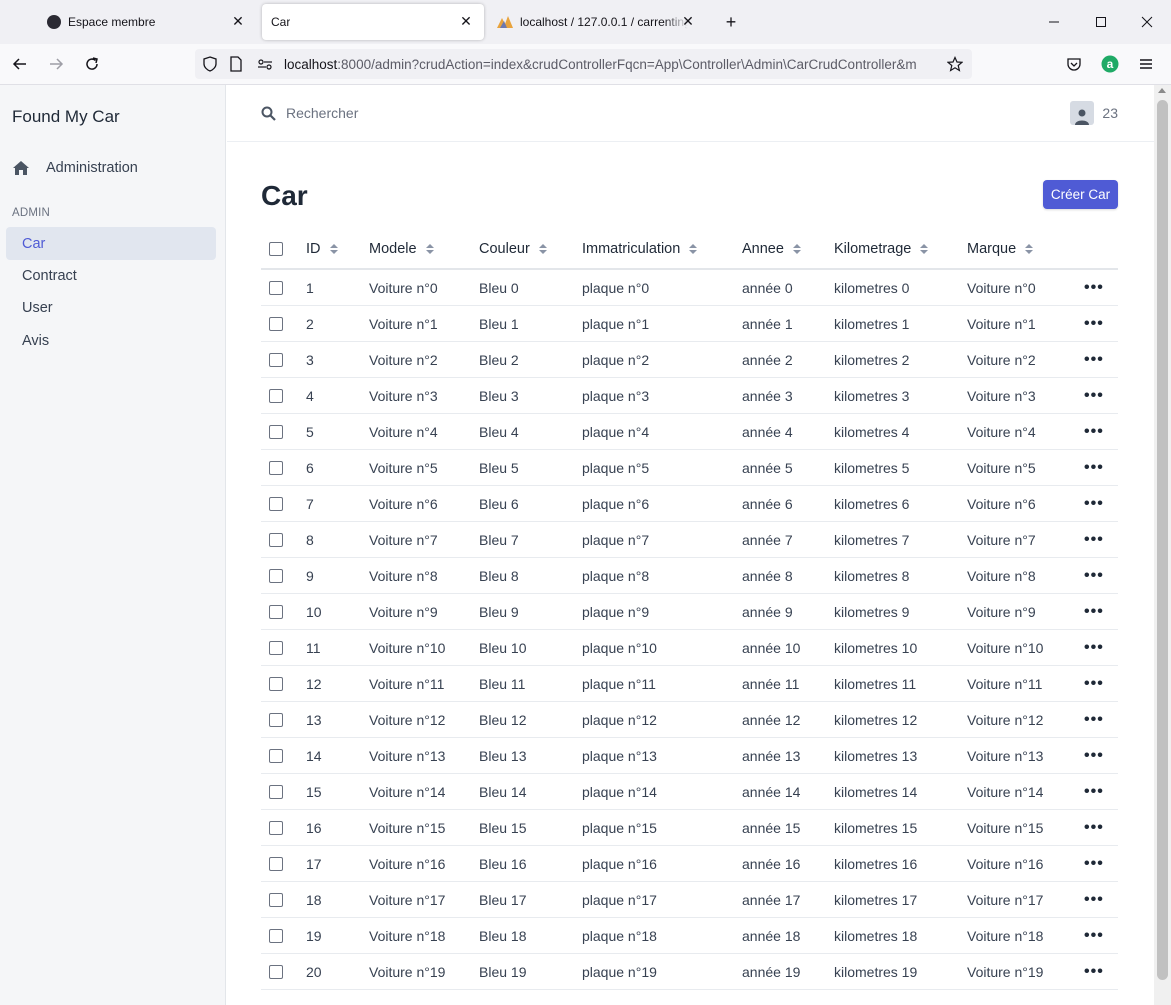 Image resolution: width=1171 pixels, height=1005 pixels. I want to click on cell-immatriculation: plaque n°13, so click(619, 755).